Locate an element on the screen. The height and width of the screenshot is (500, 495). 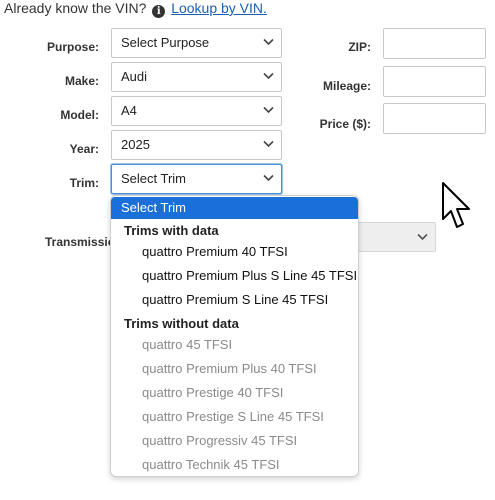
price-input is located at coordinates (434, 118).